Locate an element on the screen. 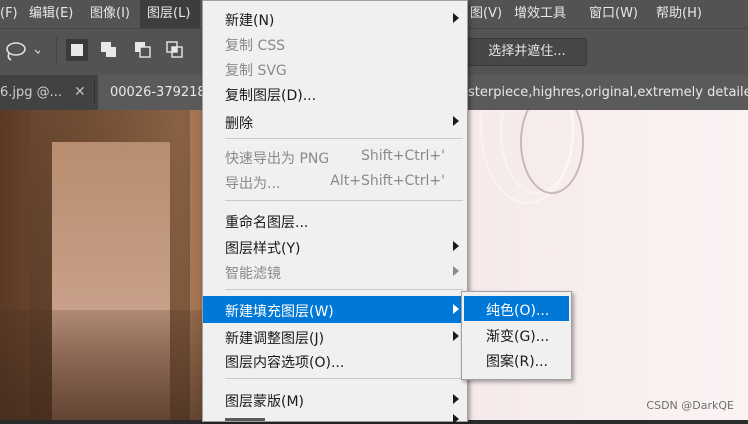 The height and width of the screenshot is (424, 748). menu-item-new-adjustment-layer: 新建调整图层(J) is located at coordinates (335, 336).